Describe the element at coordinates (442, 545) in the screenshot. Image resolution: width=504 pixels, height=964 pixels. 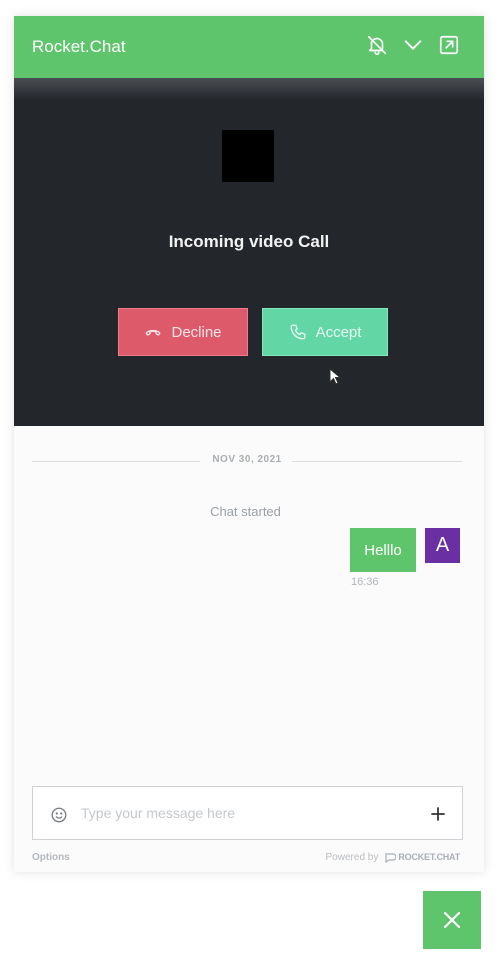
I see `avatar: A` at that location.